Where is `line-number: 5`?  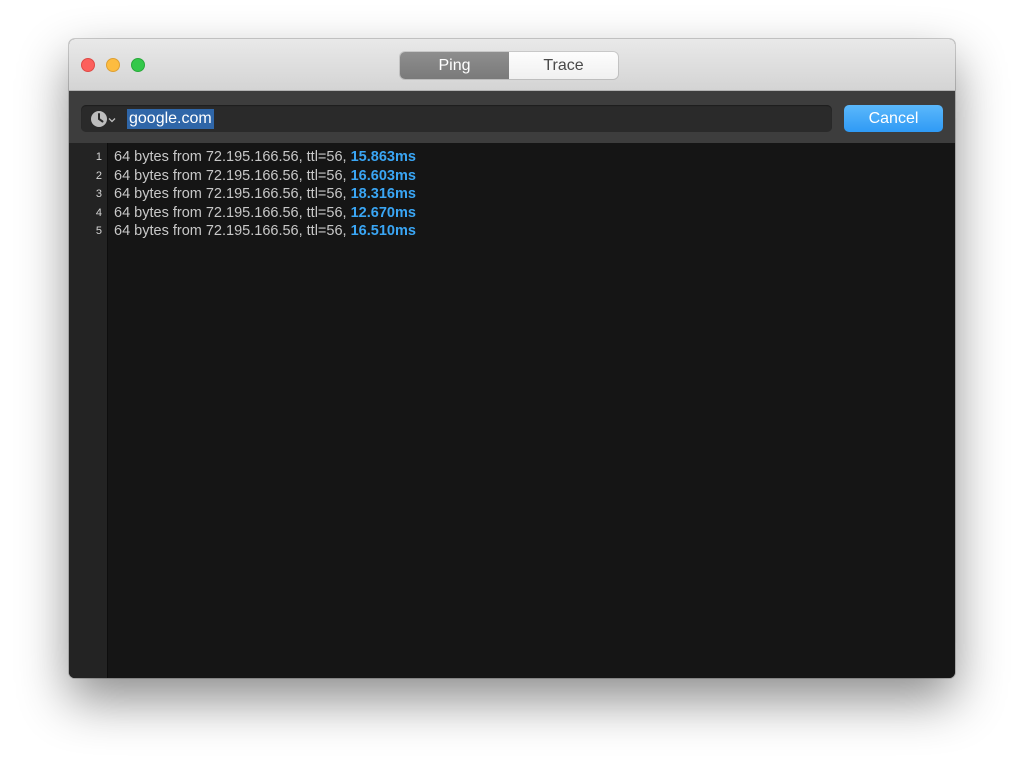 line-number: 5 is located at coordinates (98, 231).